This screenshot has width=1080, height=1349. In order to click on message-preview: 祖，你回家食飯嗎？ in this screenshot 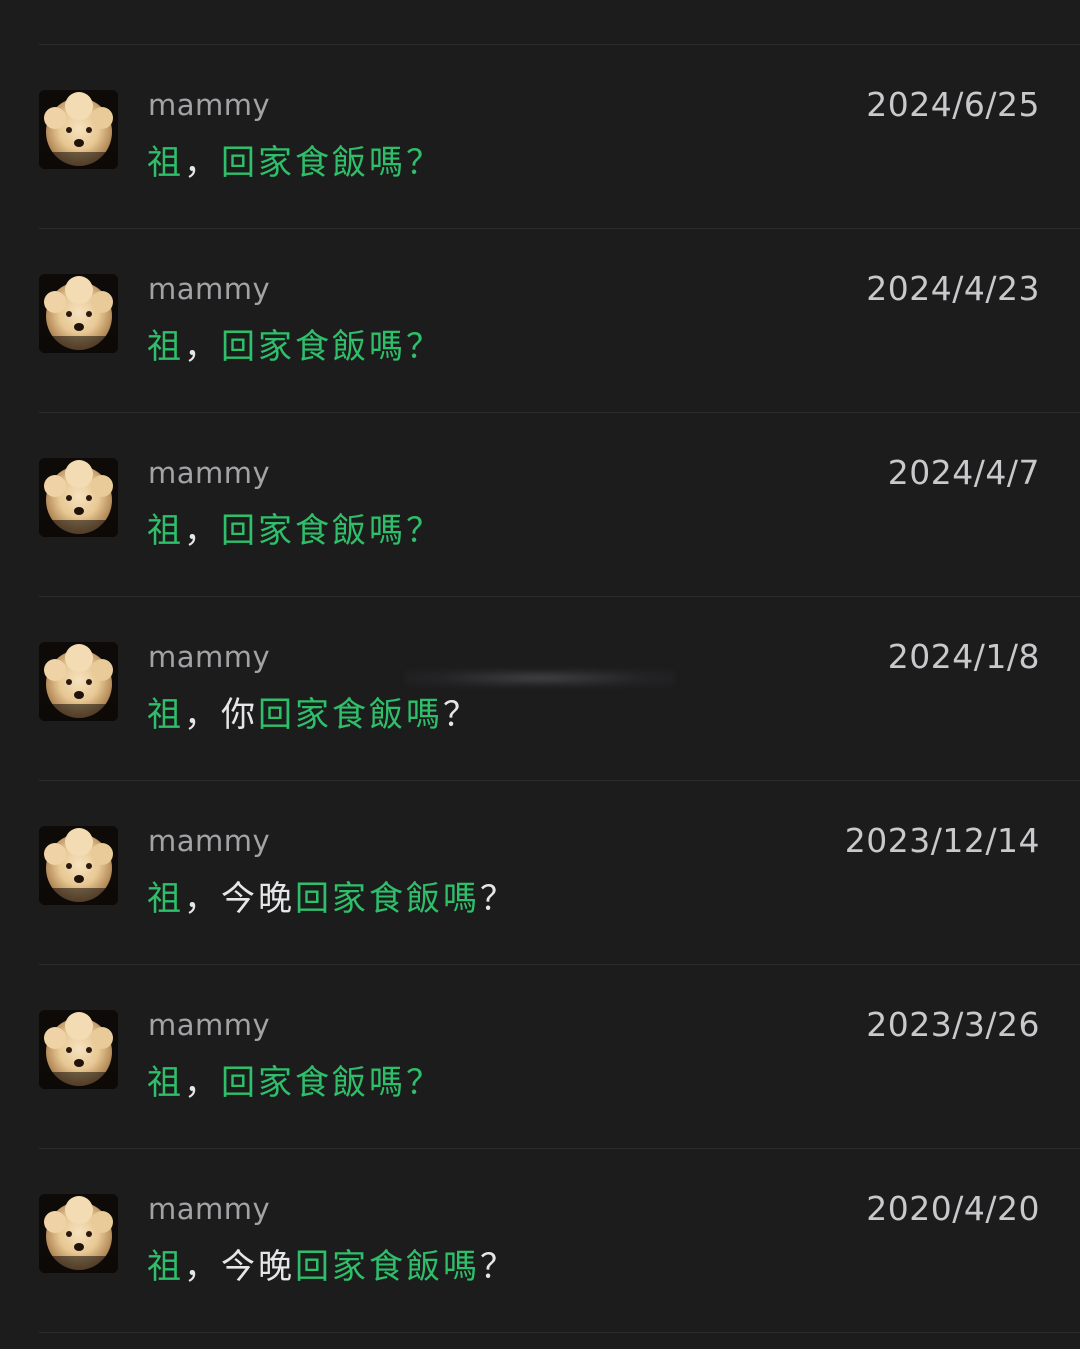, I will do `click(313, 711)`.